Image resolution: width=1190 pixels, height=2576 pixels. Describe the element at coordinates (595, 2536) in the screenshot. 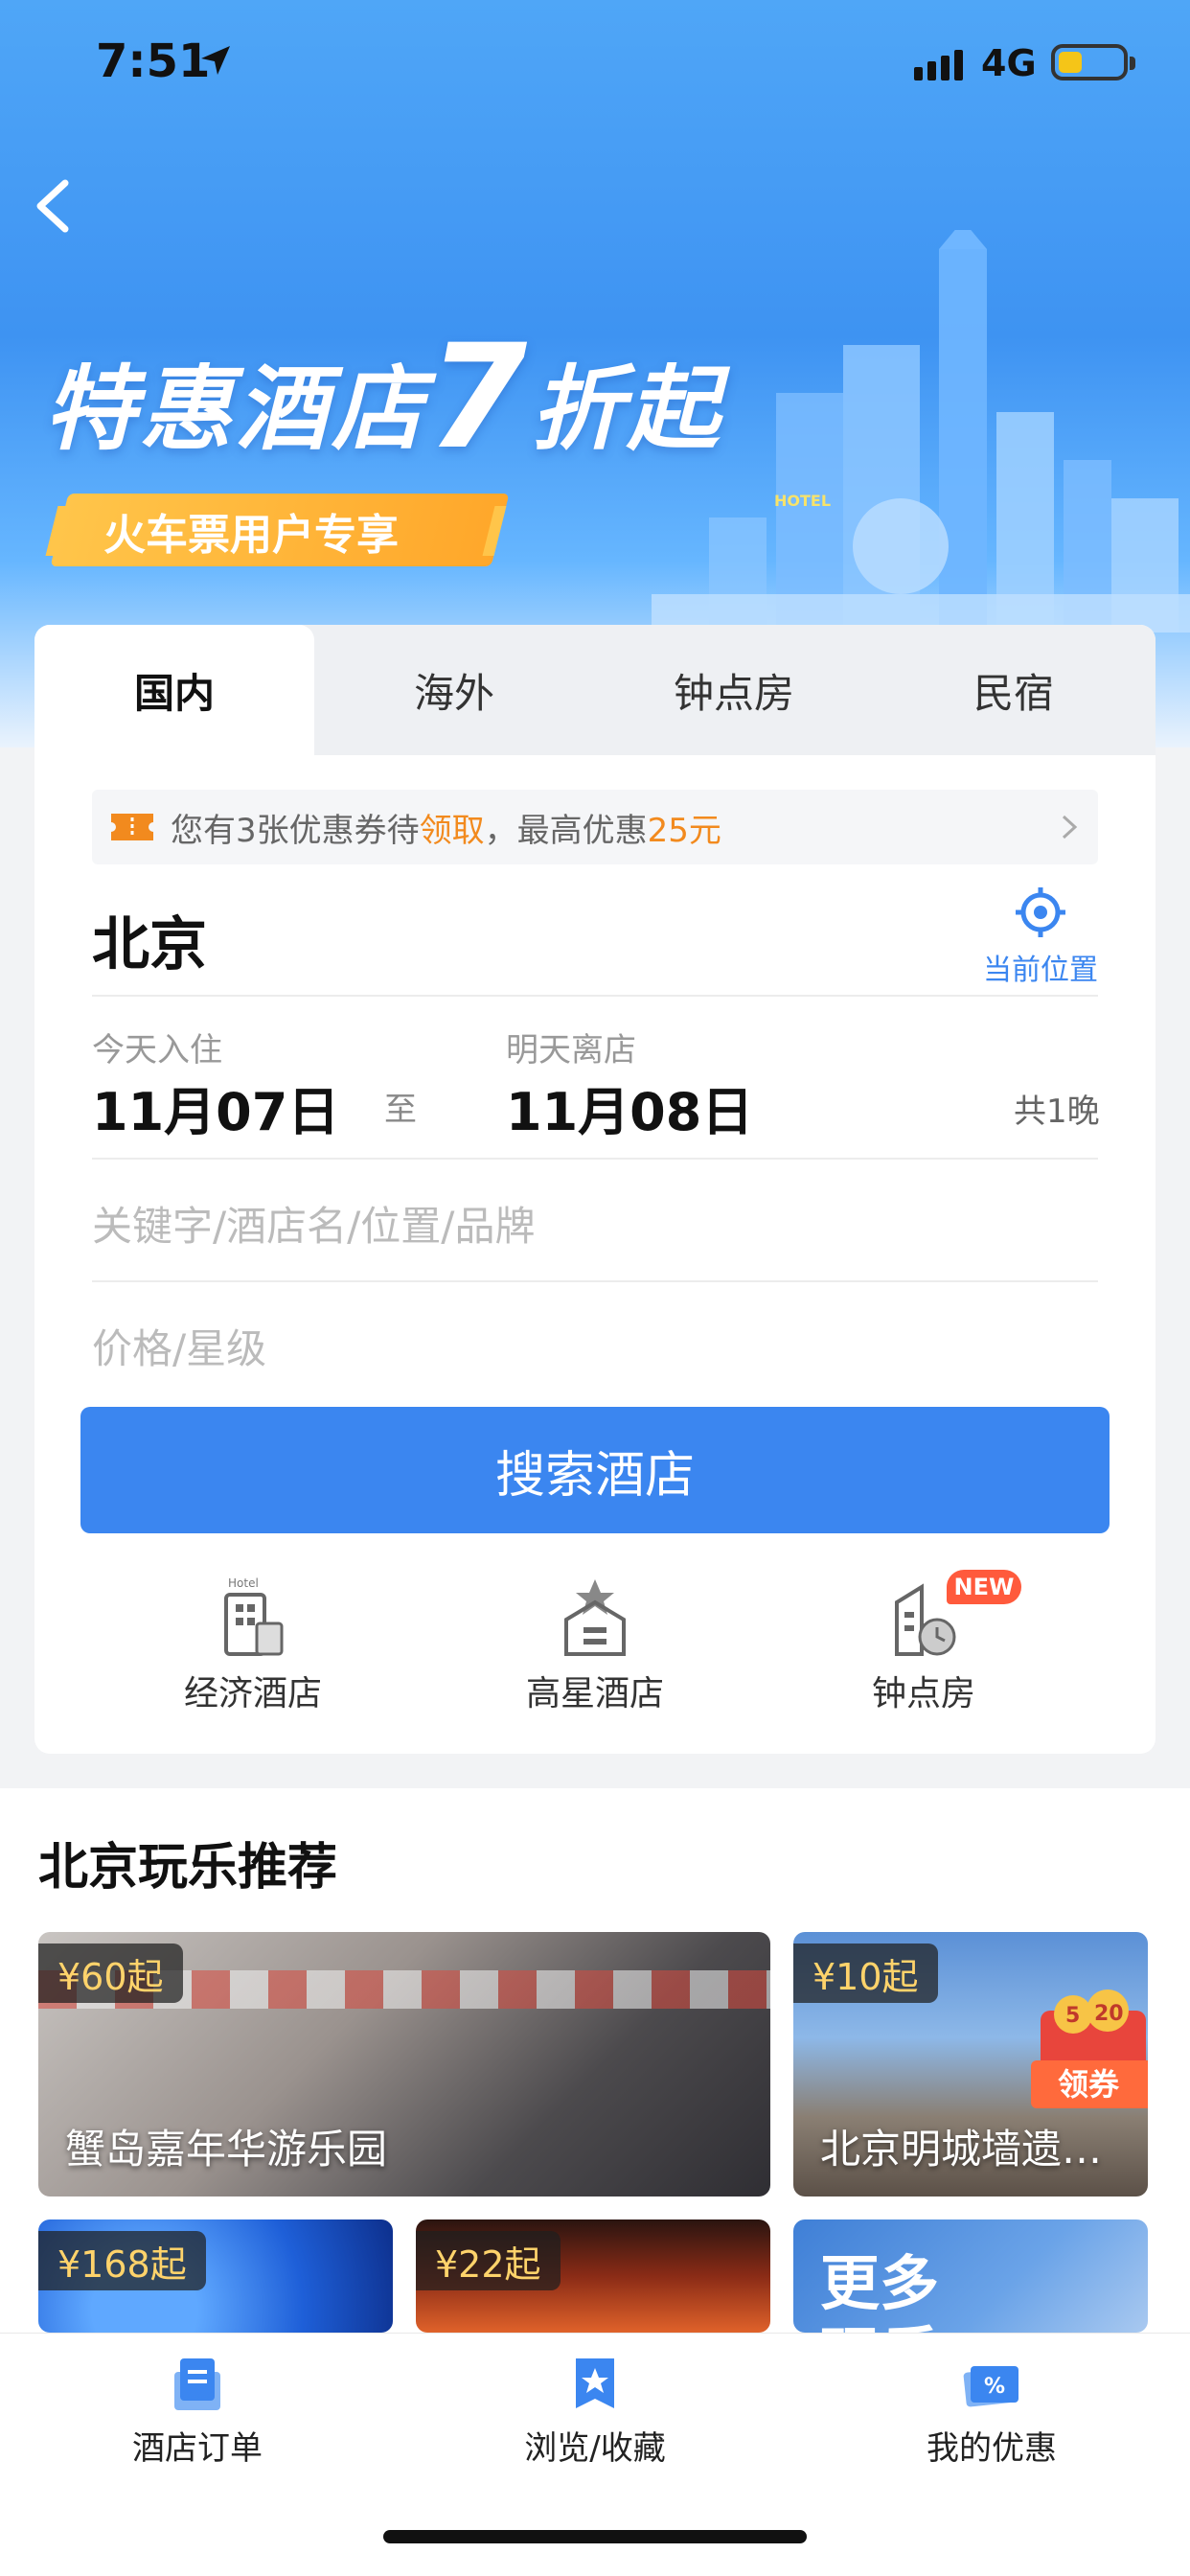

I see `home-indicator` at that location.